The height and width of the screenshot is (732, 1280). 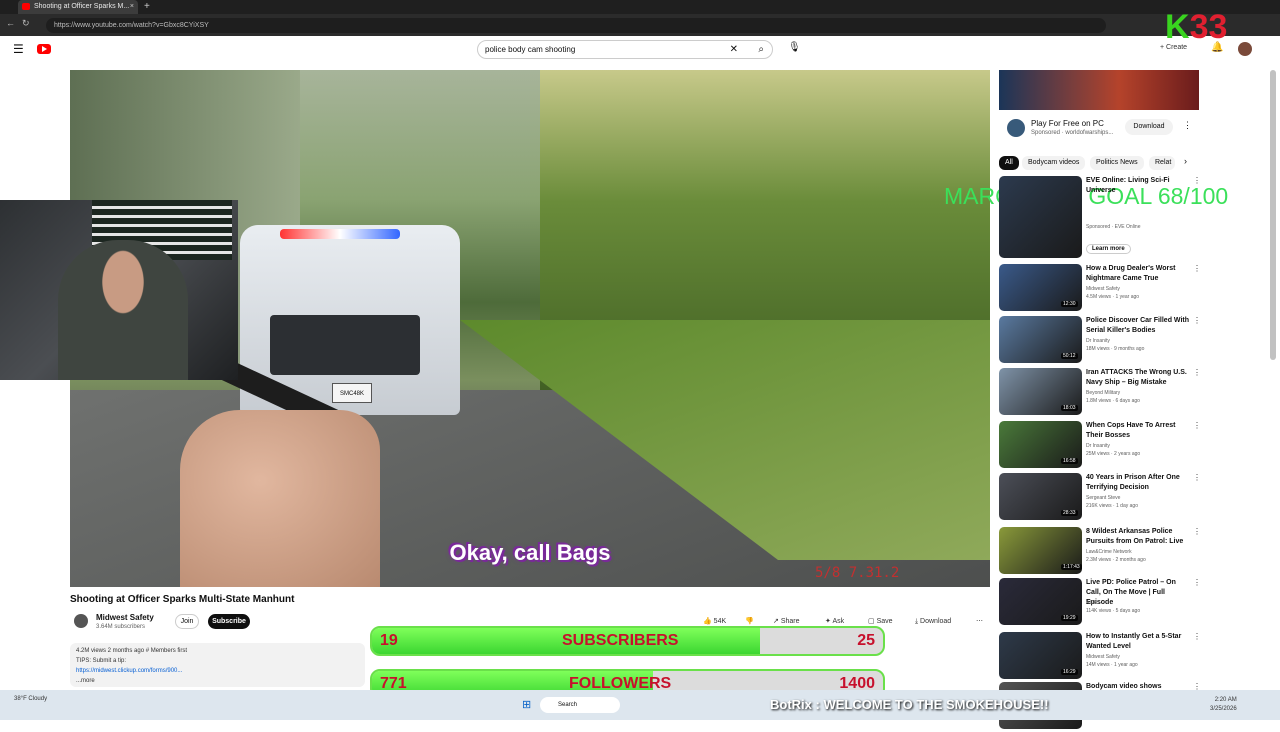 I want to click on recommendation-title: EVE Online: Living Sci-Fi Universe, so click(x=1138, y=186).